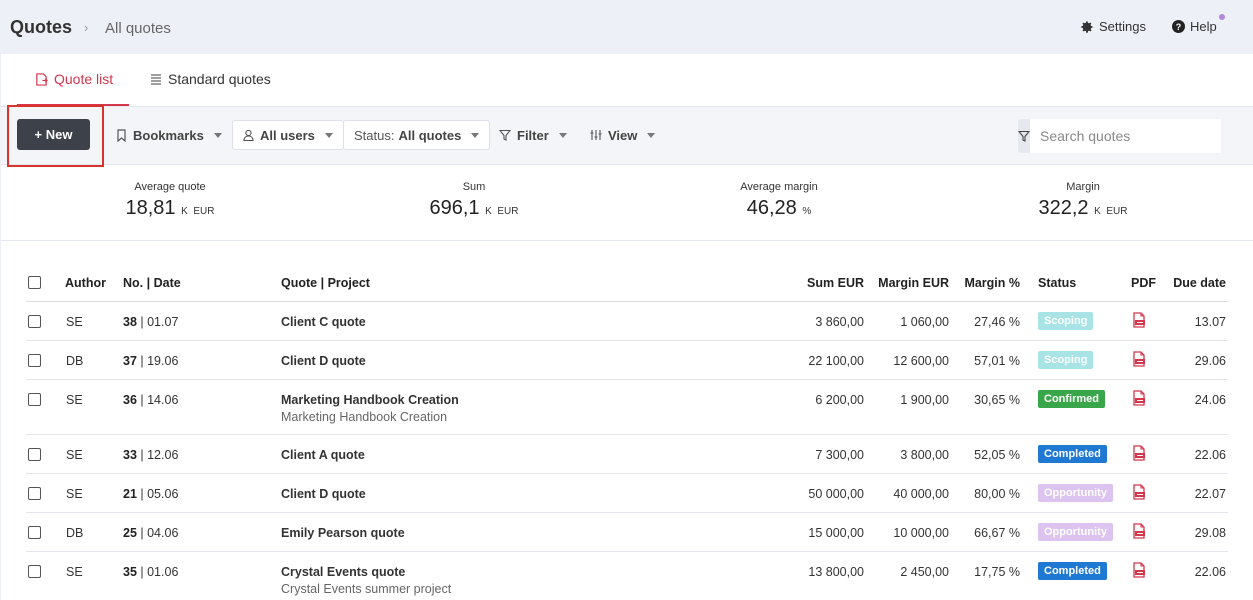 This screenshot has width=1253, height=600. I want to click on stat-margin: Margin 322,2 K EUR, so click(1083, 200).